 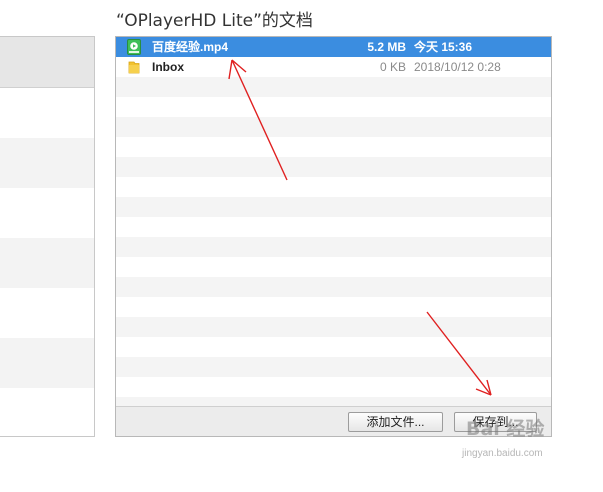 What do you see at coordinates (386, 47) in the screenshot?
I see `file-size: 5.2 MB` at bounding box center [386, 47].